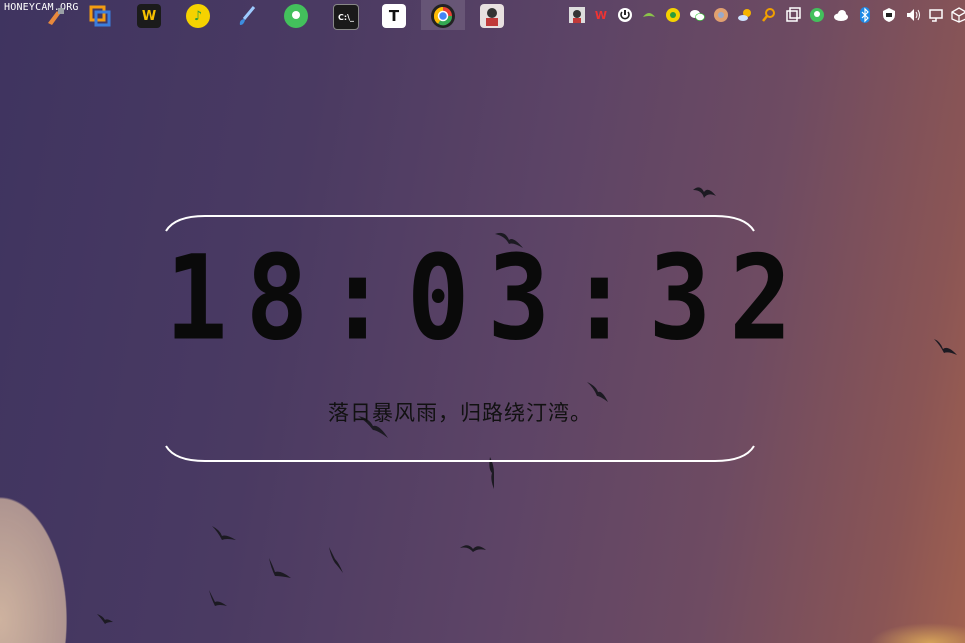  I want to click on tray-green-app-icon, so click(817, 15).